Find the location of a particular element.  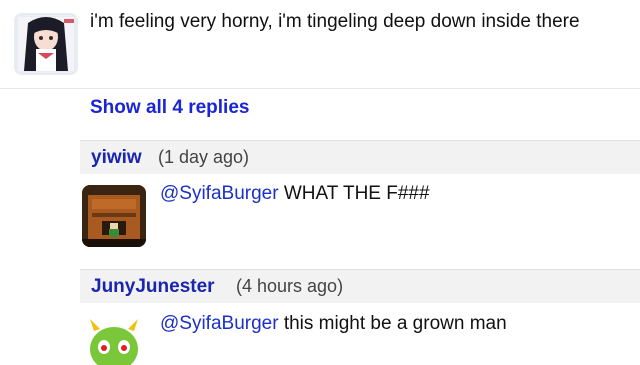

game-scene-avatar-icon is located at coordinates (114, 216).